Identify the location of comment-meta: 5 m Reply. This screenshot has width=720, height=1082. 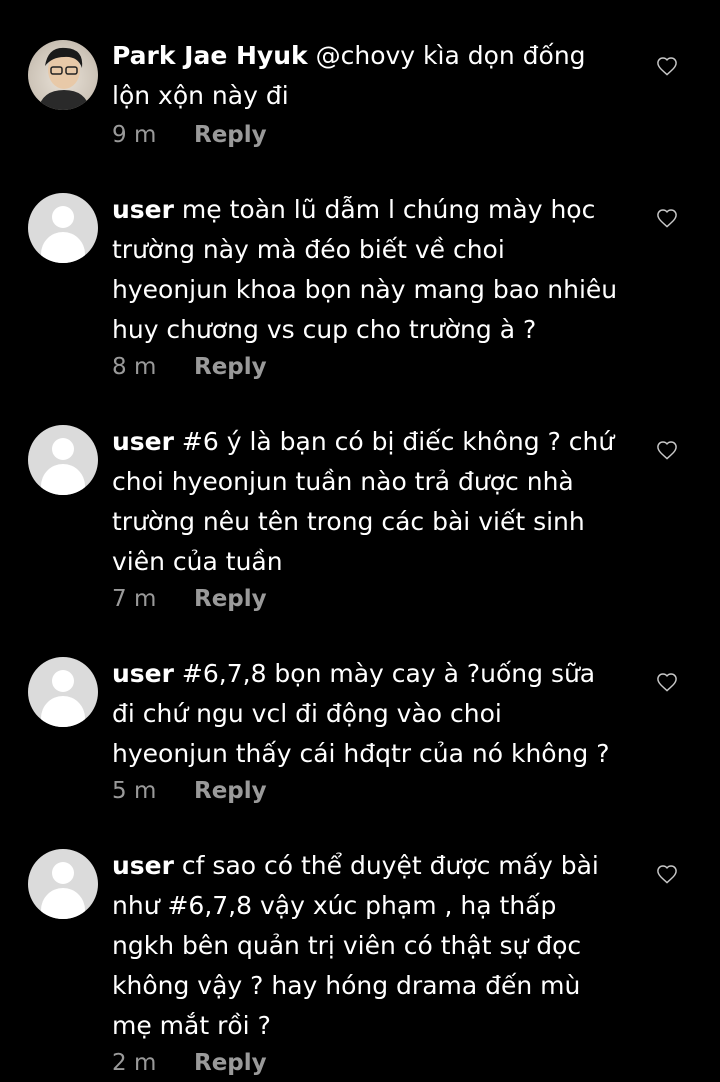
(189, 791).